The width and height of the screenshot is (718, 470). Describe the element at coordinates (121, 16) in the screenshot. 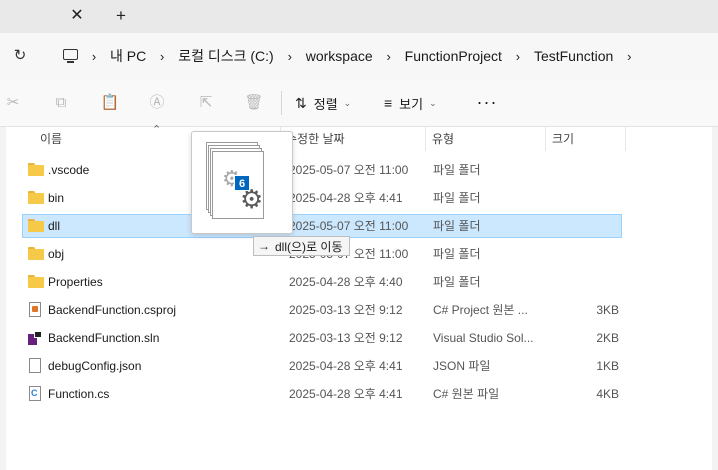

I see `new-tab-button: +` at that location.